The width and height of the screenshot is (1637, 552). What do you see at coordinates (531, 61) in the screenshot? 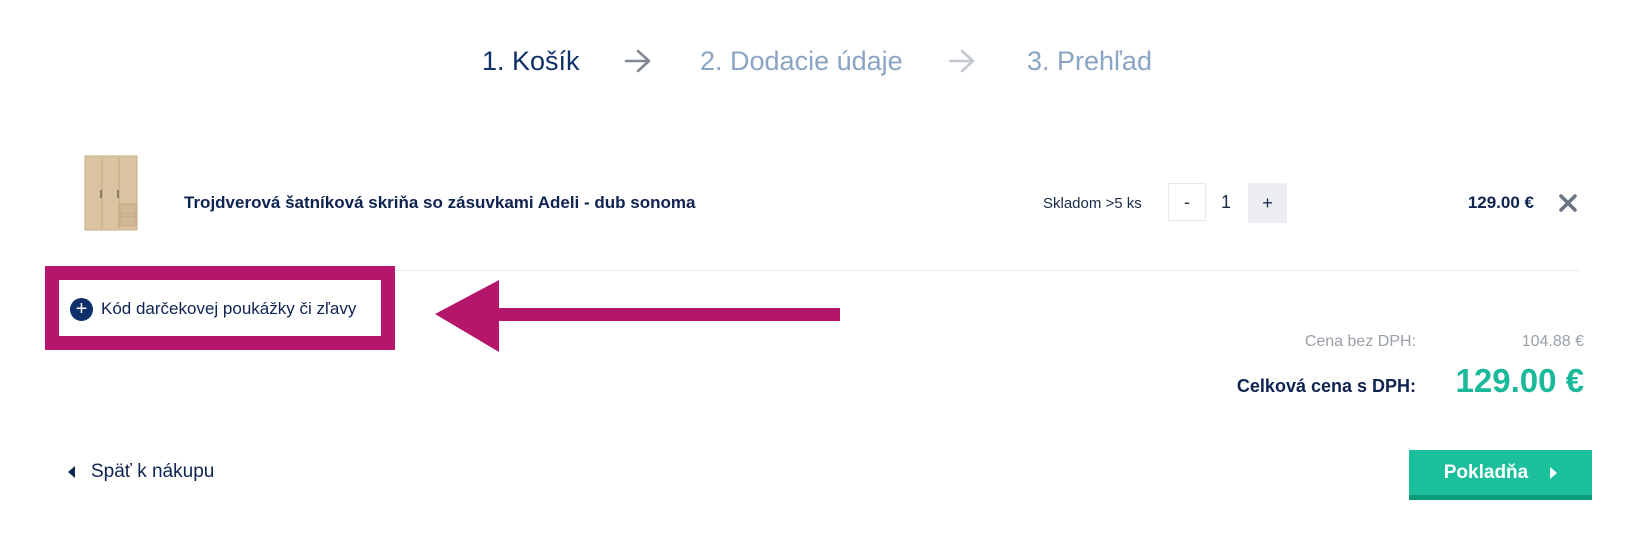
I see `step-cart: 1. Košík` at bounding box center [531, 61].